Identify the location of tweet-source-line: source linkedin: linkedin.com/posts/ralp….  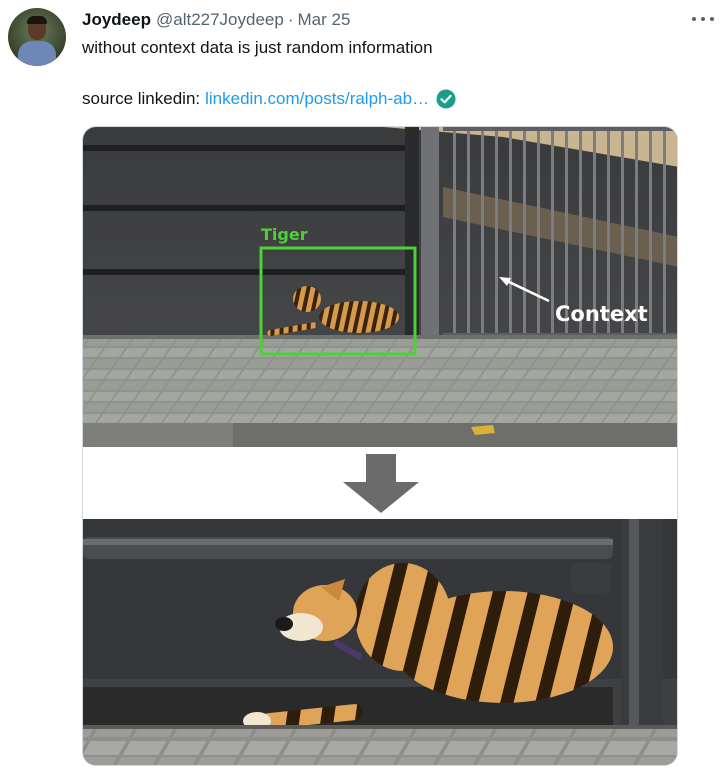
(269, 99).